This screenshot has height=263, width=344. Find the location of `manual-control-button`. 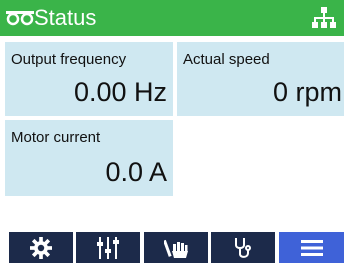

manual-control-button is located at coordinates (176, 247).